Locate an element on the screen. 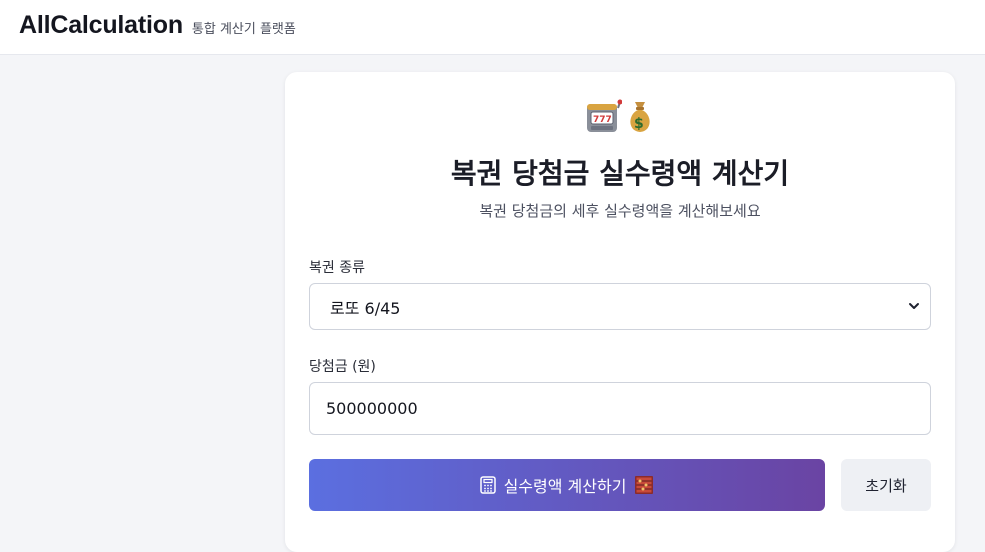  brand-logo: AllCalculation is located at coordinates (101, 25).